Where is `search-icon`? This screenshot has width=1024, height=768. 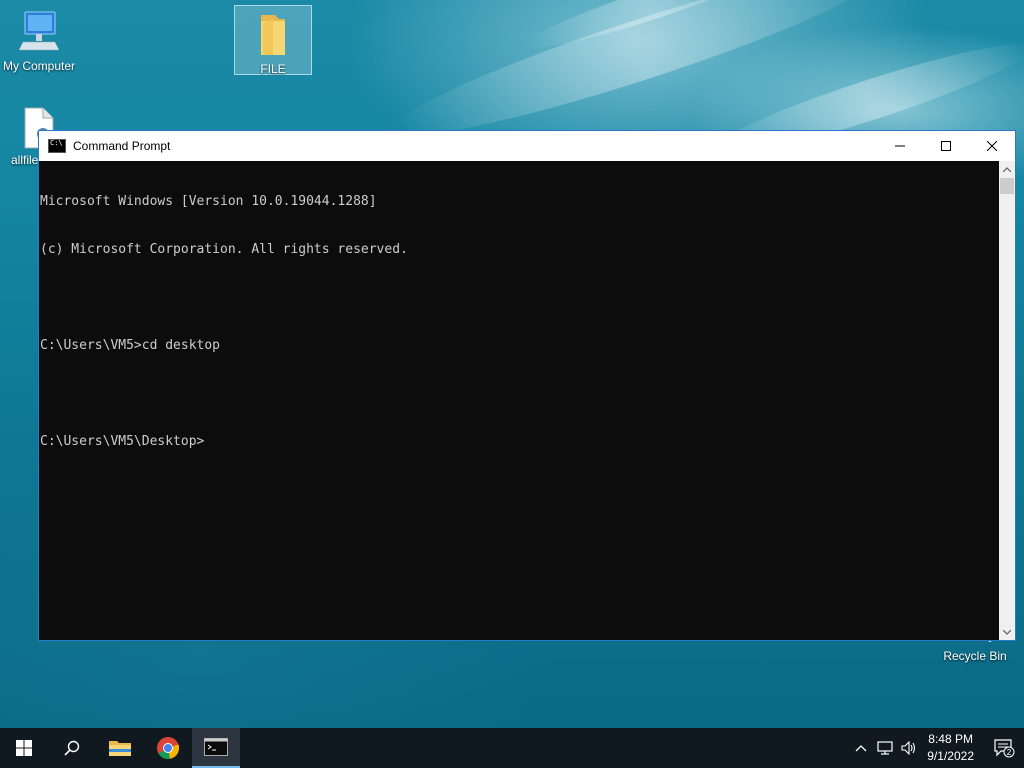
search-icon is located at coordinates (72, 748).